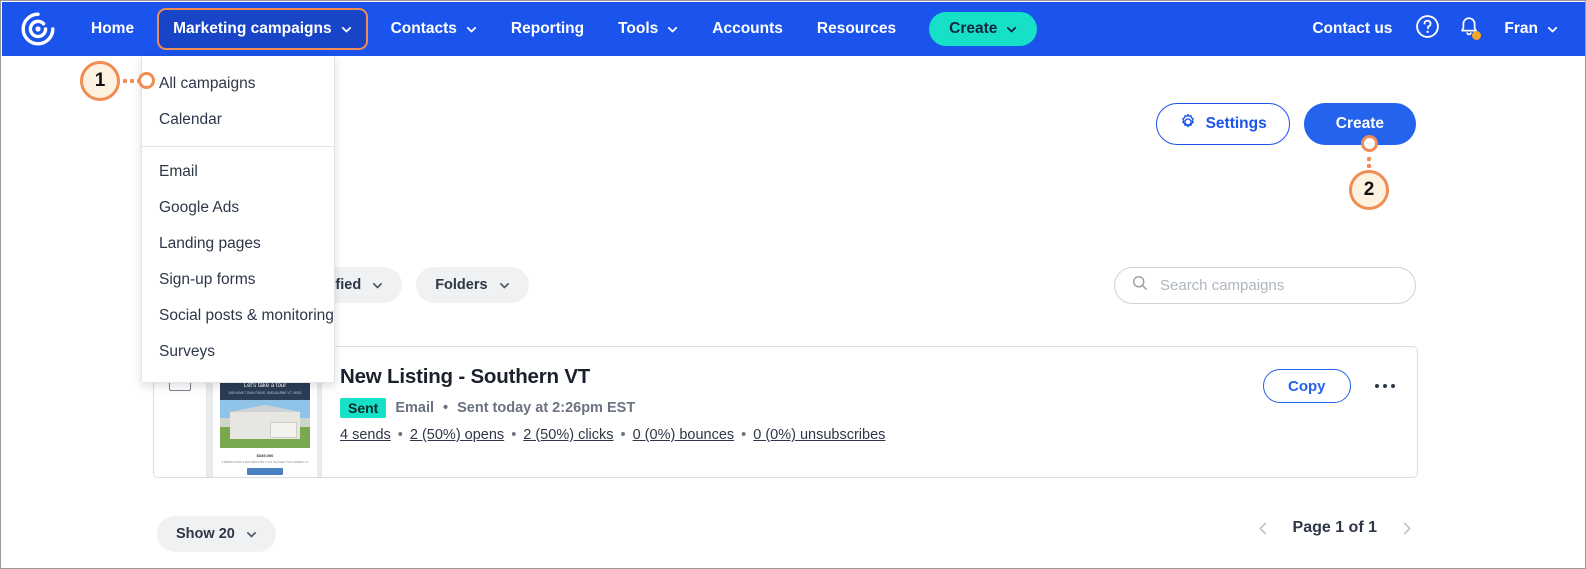 Image resolution: width=1586 pixels, height=569 pixels. What do you see at coordinates (1406, 528) in the screenshot?
I see `chevron-right-icon` at bounding box center [1406, 528].